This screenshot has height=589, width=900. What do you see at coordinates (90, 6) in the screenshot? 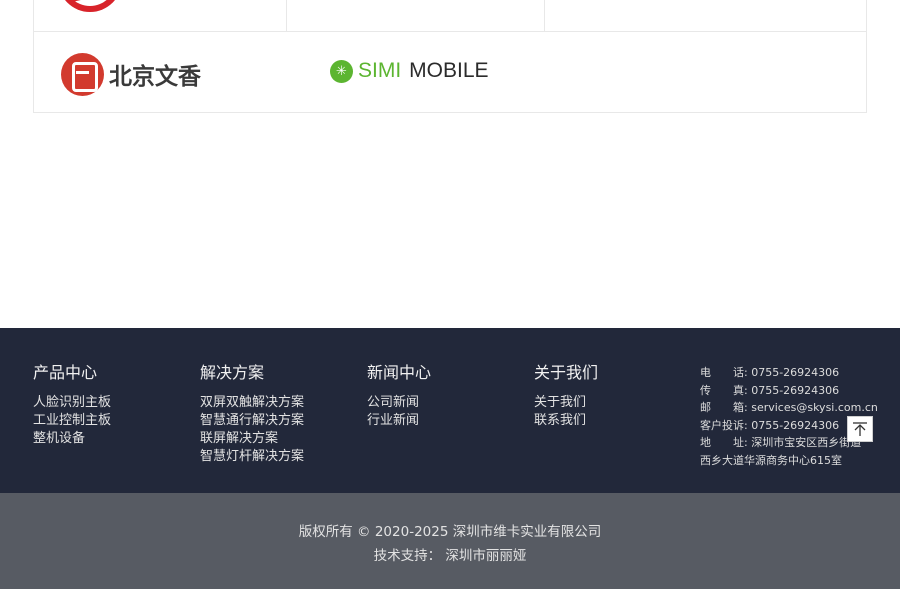
I see `partner-logo-partial` at bounding box center [90, 6].